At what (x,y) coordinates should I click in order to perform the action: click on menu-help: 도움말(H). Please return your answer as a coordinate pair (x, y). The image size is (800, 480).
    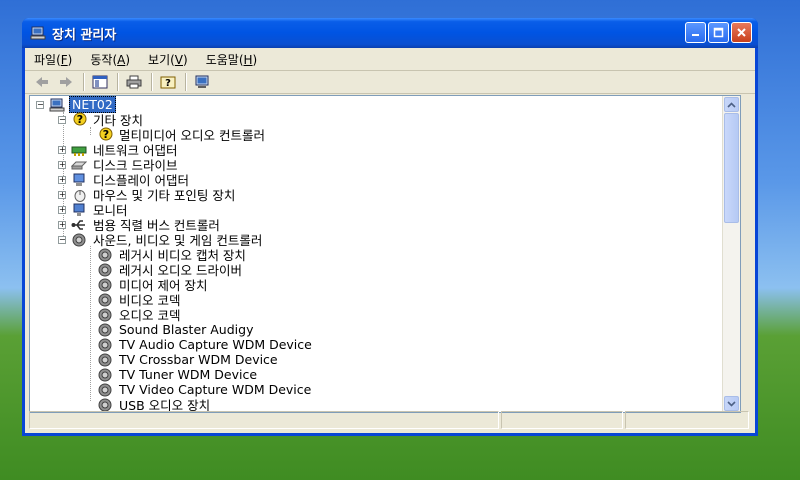
    Looking at the image, I should click on (232, 59).